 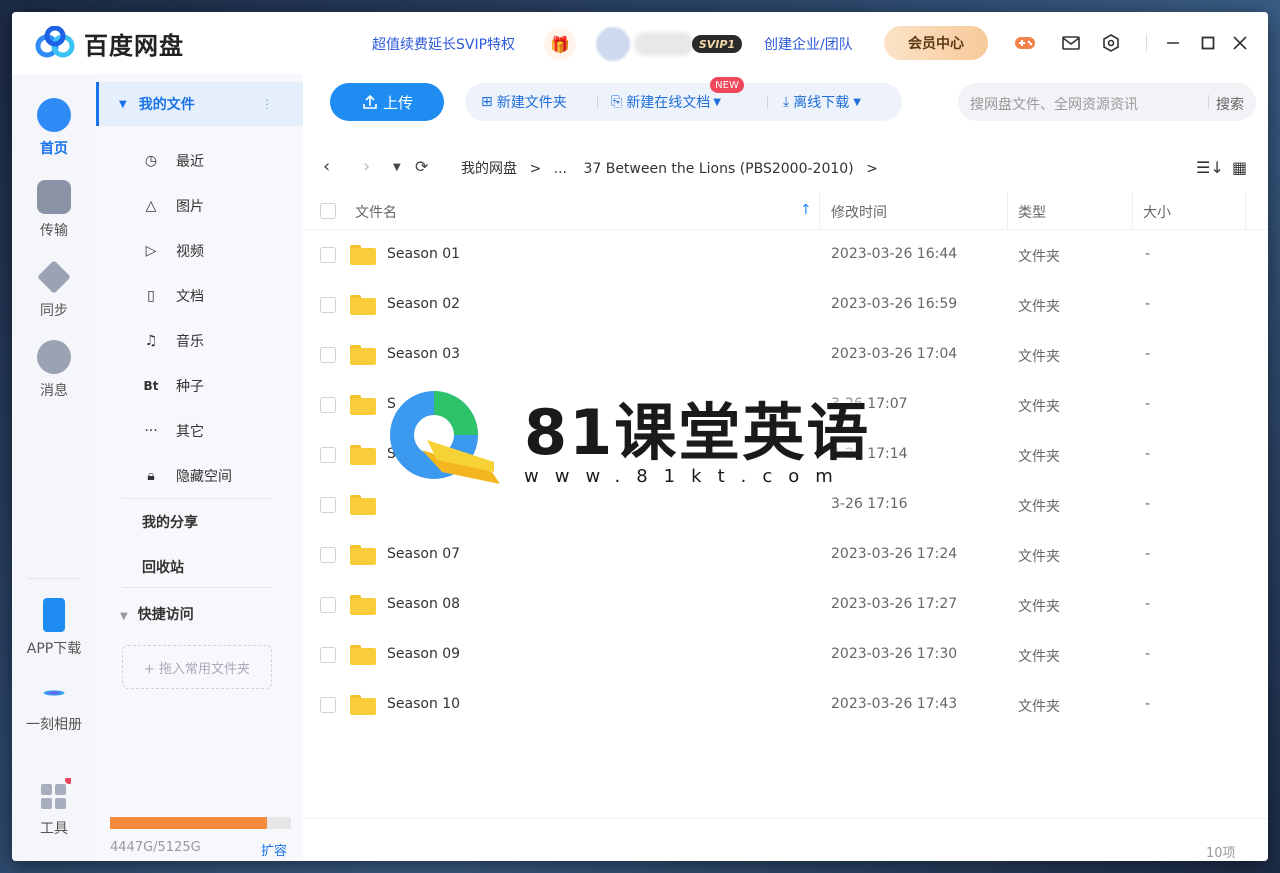 I want to click on rail-sync: 同步, so click(x=54, y=290).